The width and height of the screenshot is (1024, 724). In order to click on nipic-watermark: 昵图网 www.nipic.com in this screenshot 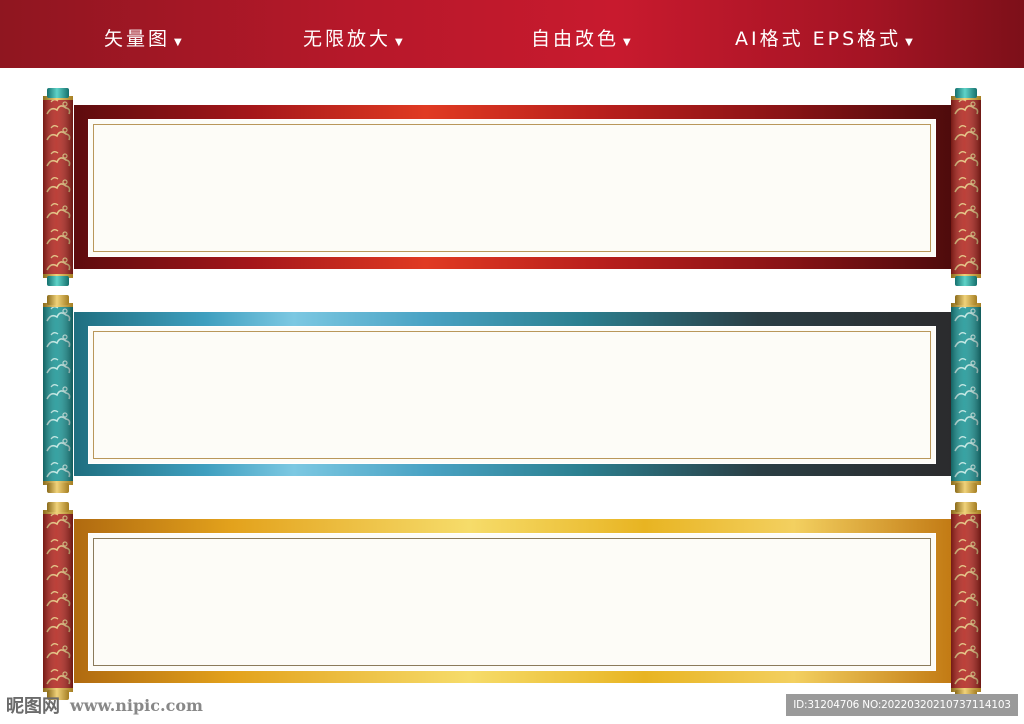, I will do `click(104, 705)`.